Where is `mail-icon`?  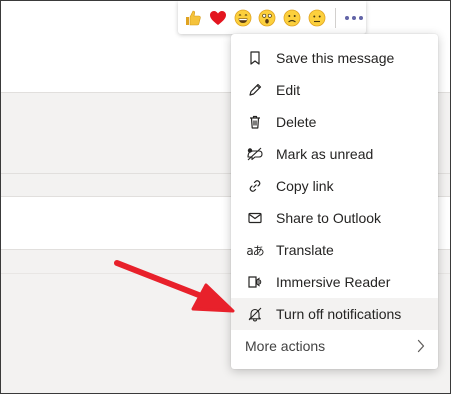
mail-icon is located at coordinates (255, 218).